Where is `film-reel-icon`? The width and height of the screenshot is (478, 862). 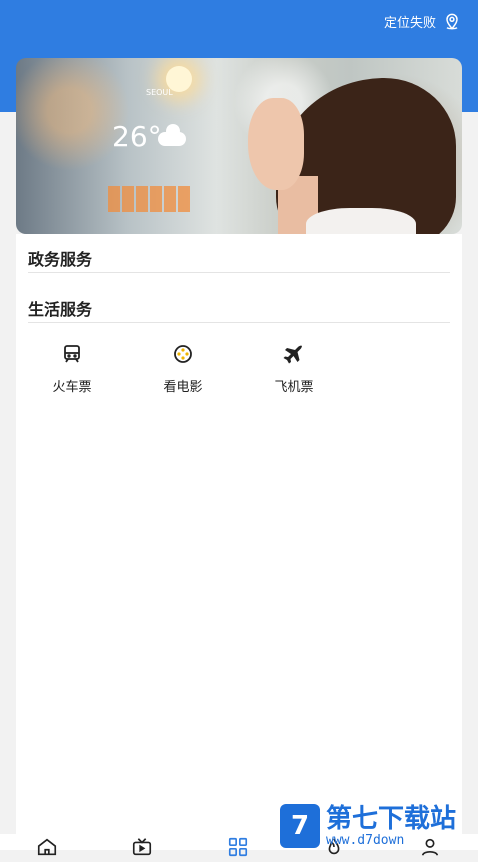 film-reel-icon is located at coordinates (183, 354).